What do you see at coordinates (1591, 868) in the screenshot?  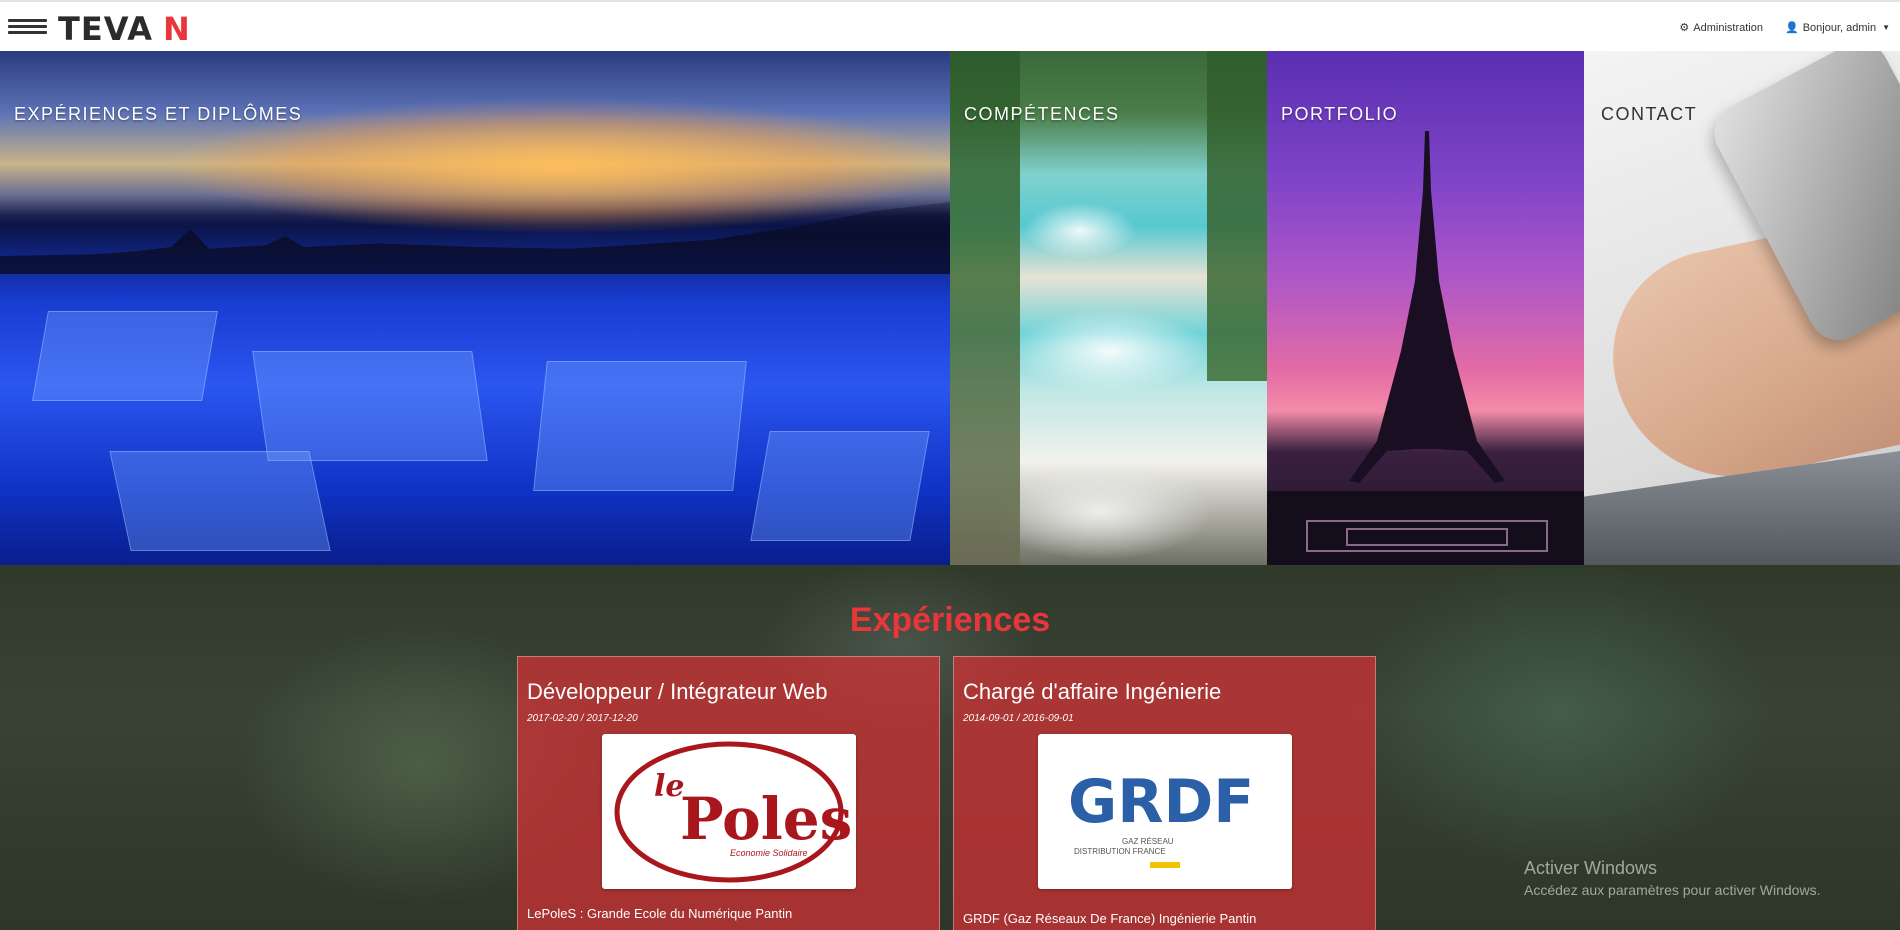 I see `watermark-title: Activer Windows` at bounding box center [1591, 868].